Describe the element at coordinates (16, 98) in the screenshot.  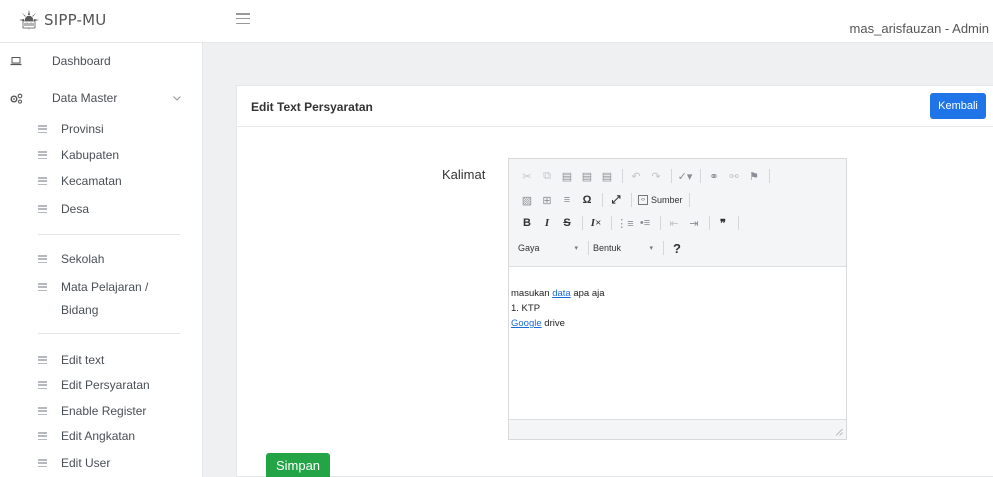
I see `cogs-icon` at that location.